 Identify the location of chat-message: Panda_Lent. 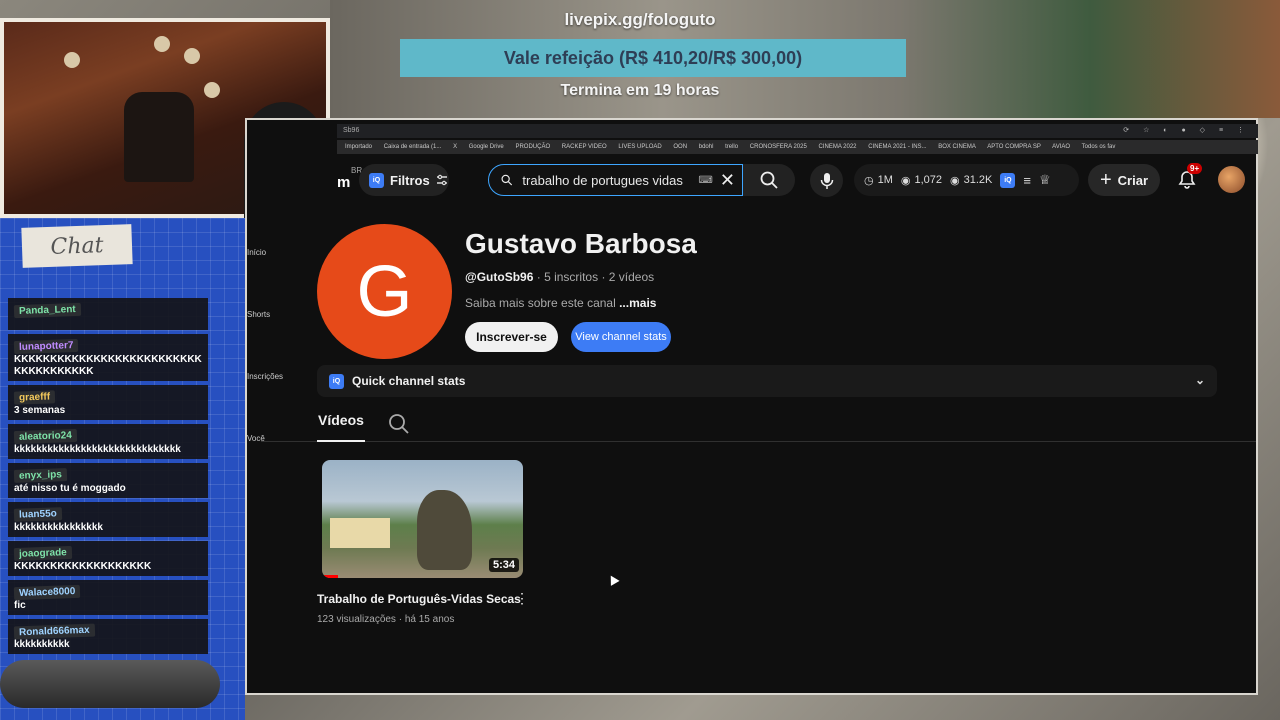
(108, 314).